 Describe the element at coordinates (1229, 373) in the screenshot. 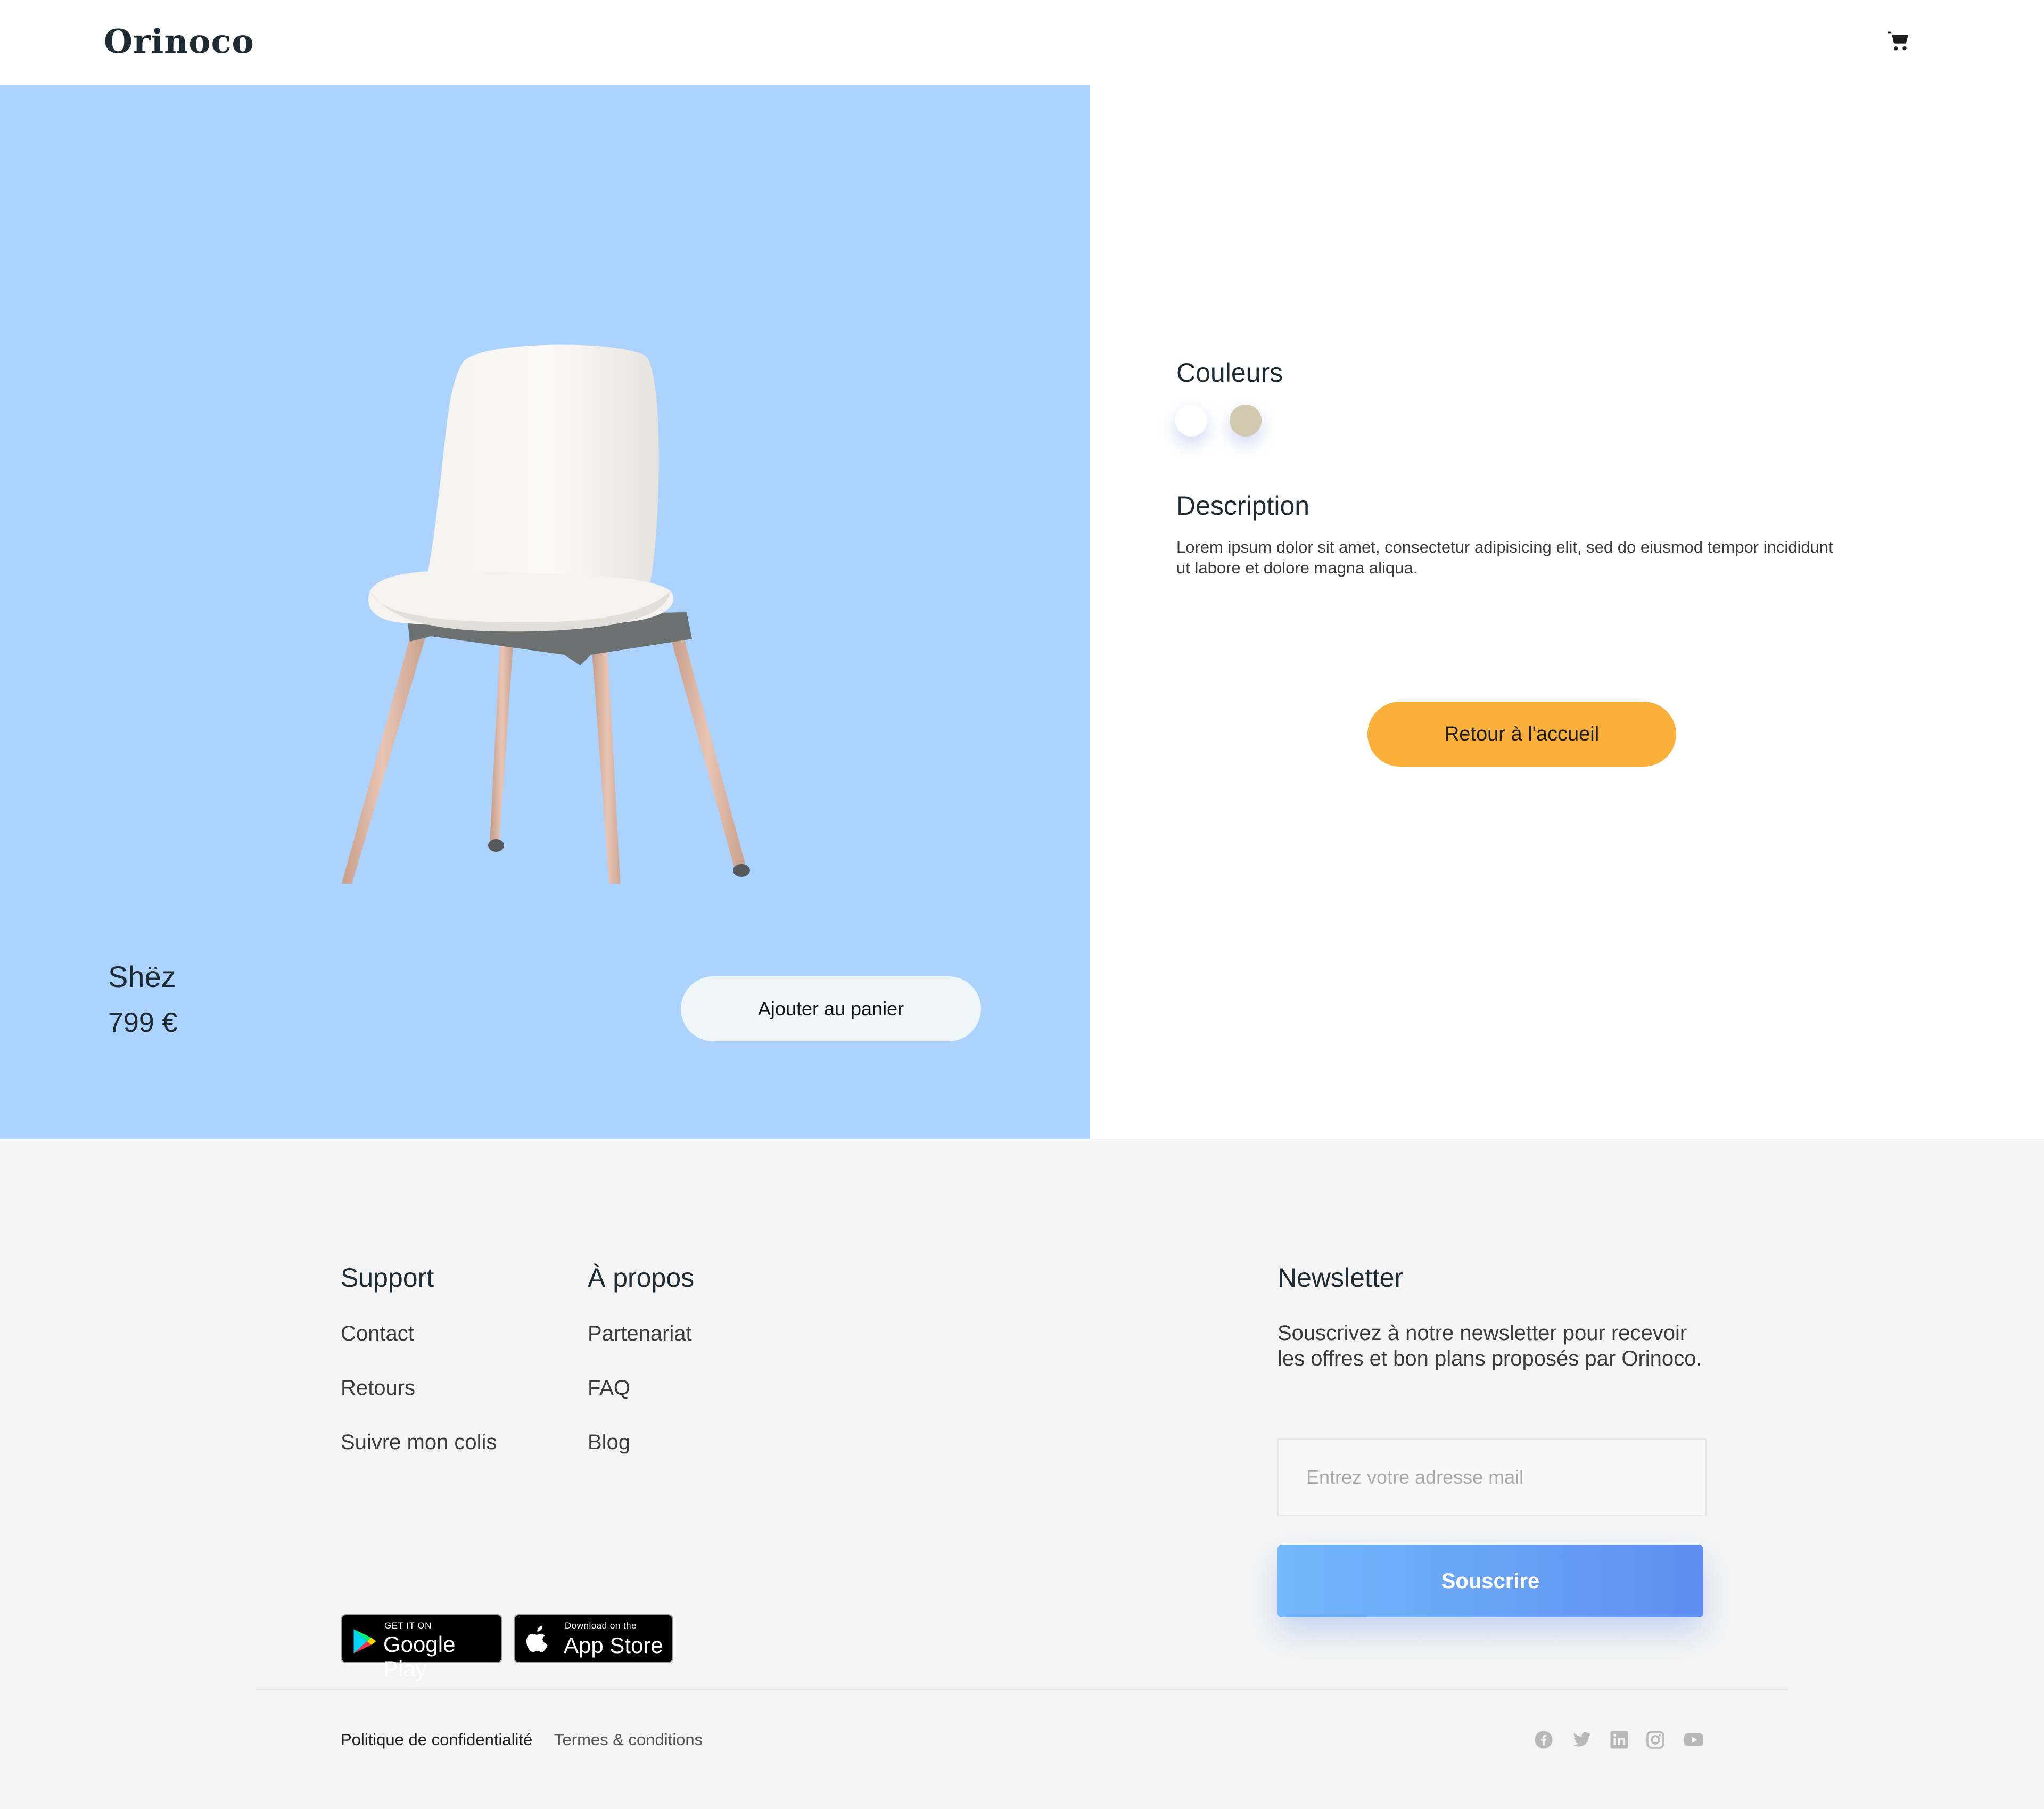

I see `colors-title: Couleurs` at that location.